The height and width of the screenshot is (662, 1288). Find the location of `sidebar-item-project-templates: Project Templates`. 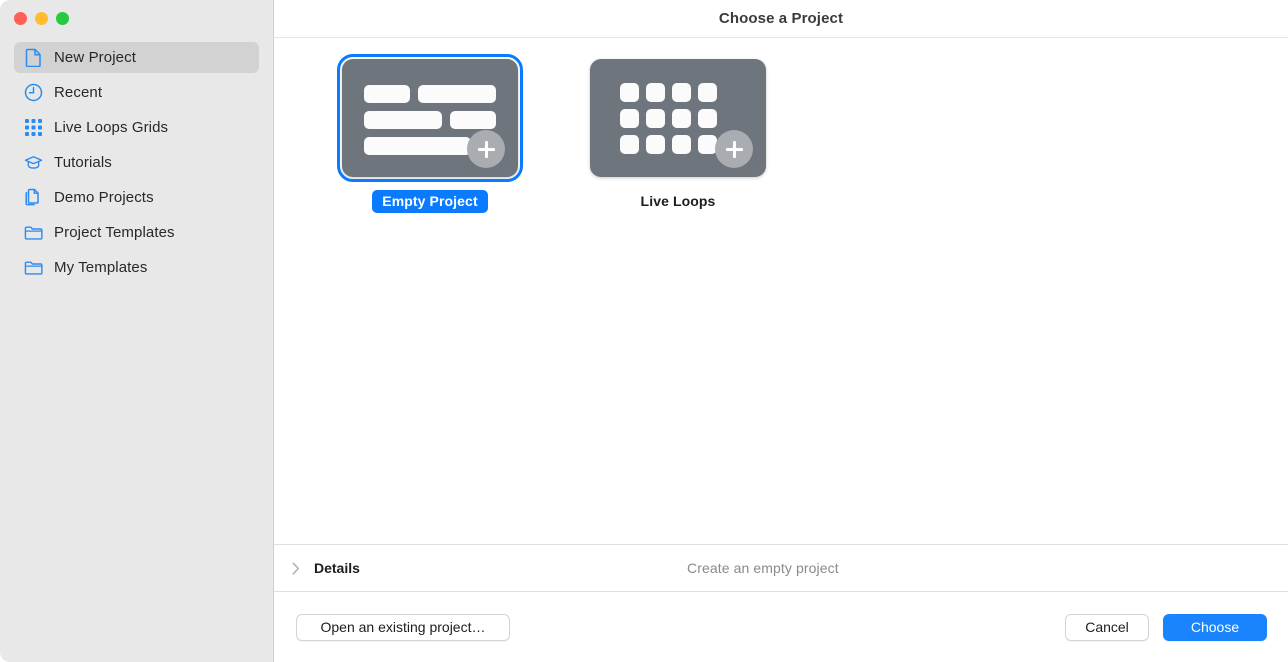

sidebar-item-project-templates: Project Templates is located at coordinates (136, 232).